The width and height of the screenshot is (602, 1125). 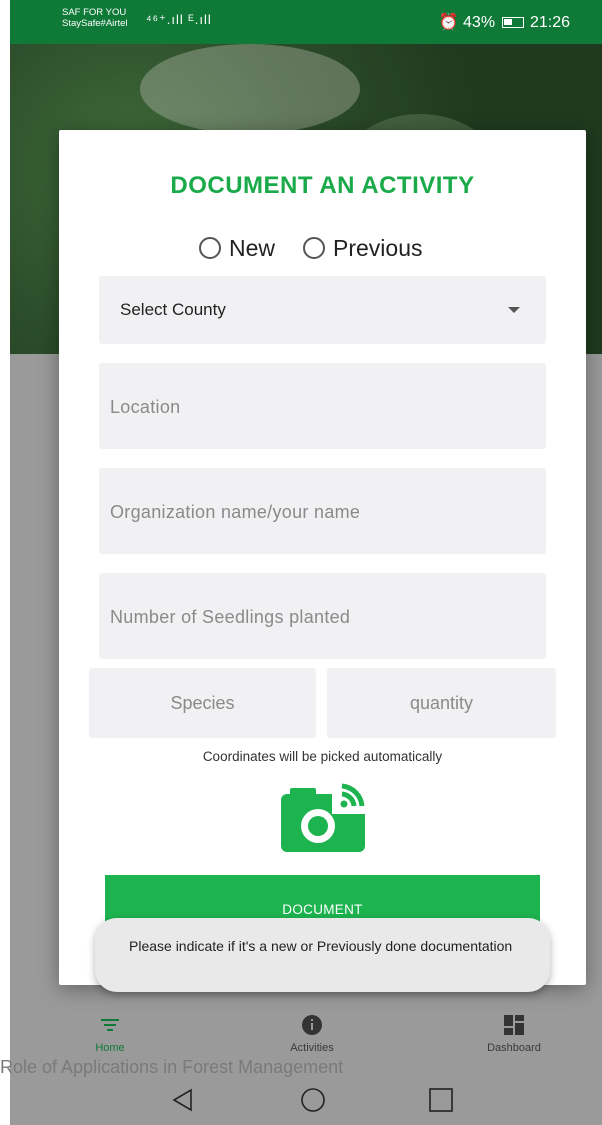 I want to click on coordinates-note: Coordinates will be picked automatically, so click(x=322, y=756).